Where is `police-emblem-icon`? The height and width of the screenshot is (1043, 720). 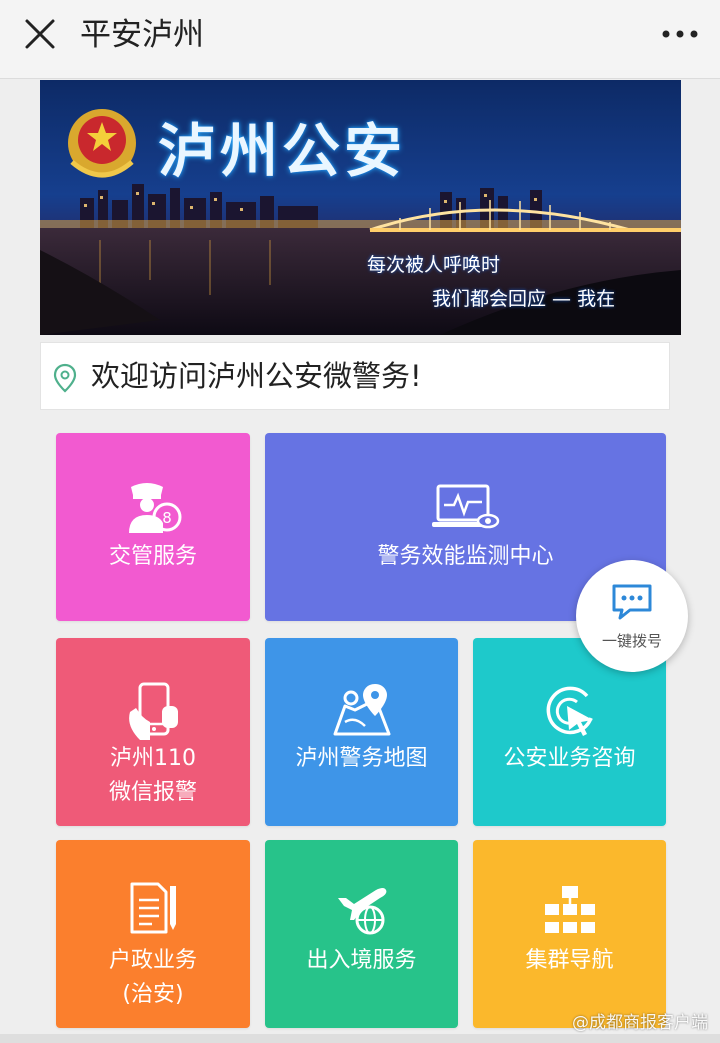
police-emblem-icon is located at coordinates (102, 143).